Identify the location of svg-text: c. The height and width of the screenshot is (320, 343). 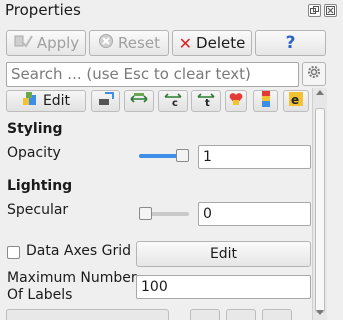
(175, 102).